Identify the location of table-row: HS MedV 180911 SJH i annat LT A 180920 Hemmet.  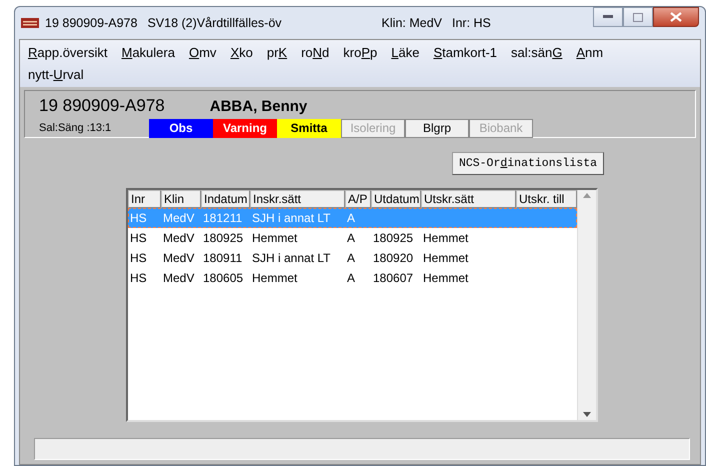
(352, 258).